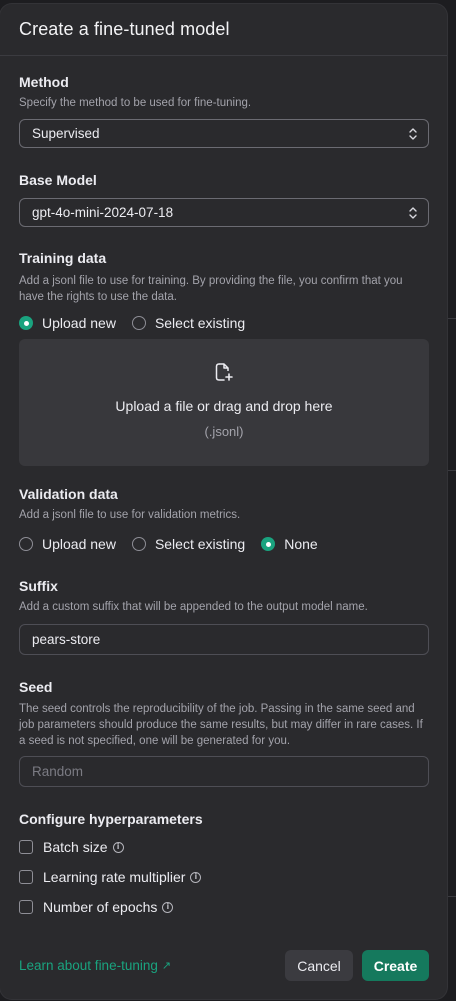  I want to click on learn-about-fine-tuning-link: Learn about fine-tuning ↗, so click(95, 965).